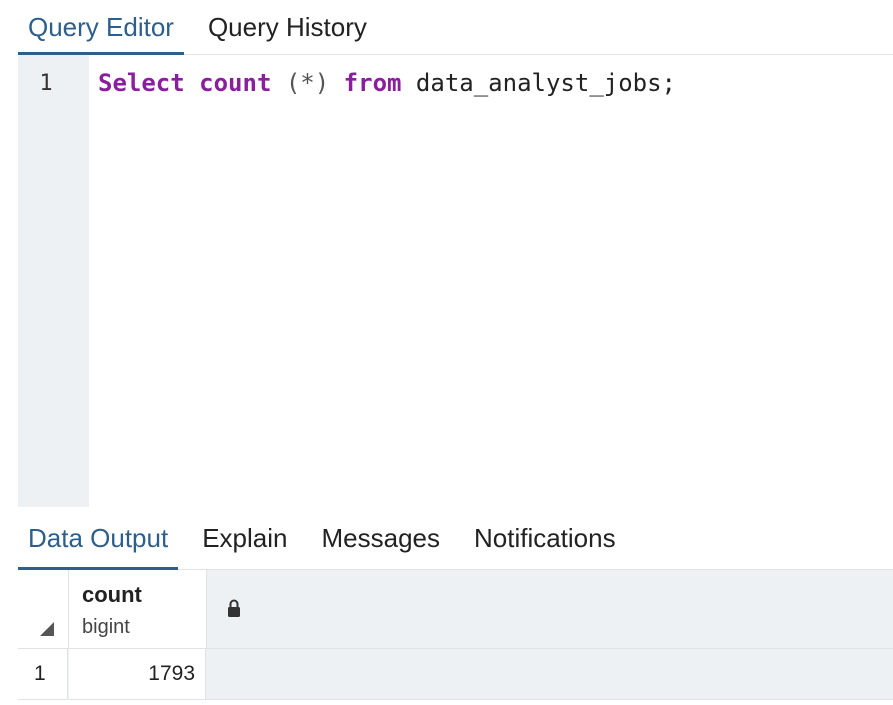  I want to click on cell-count: 1793, so click(137, 674).